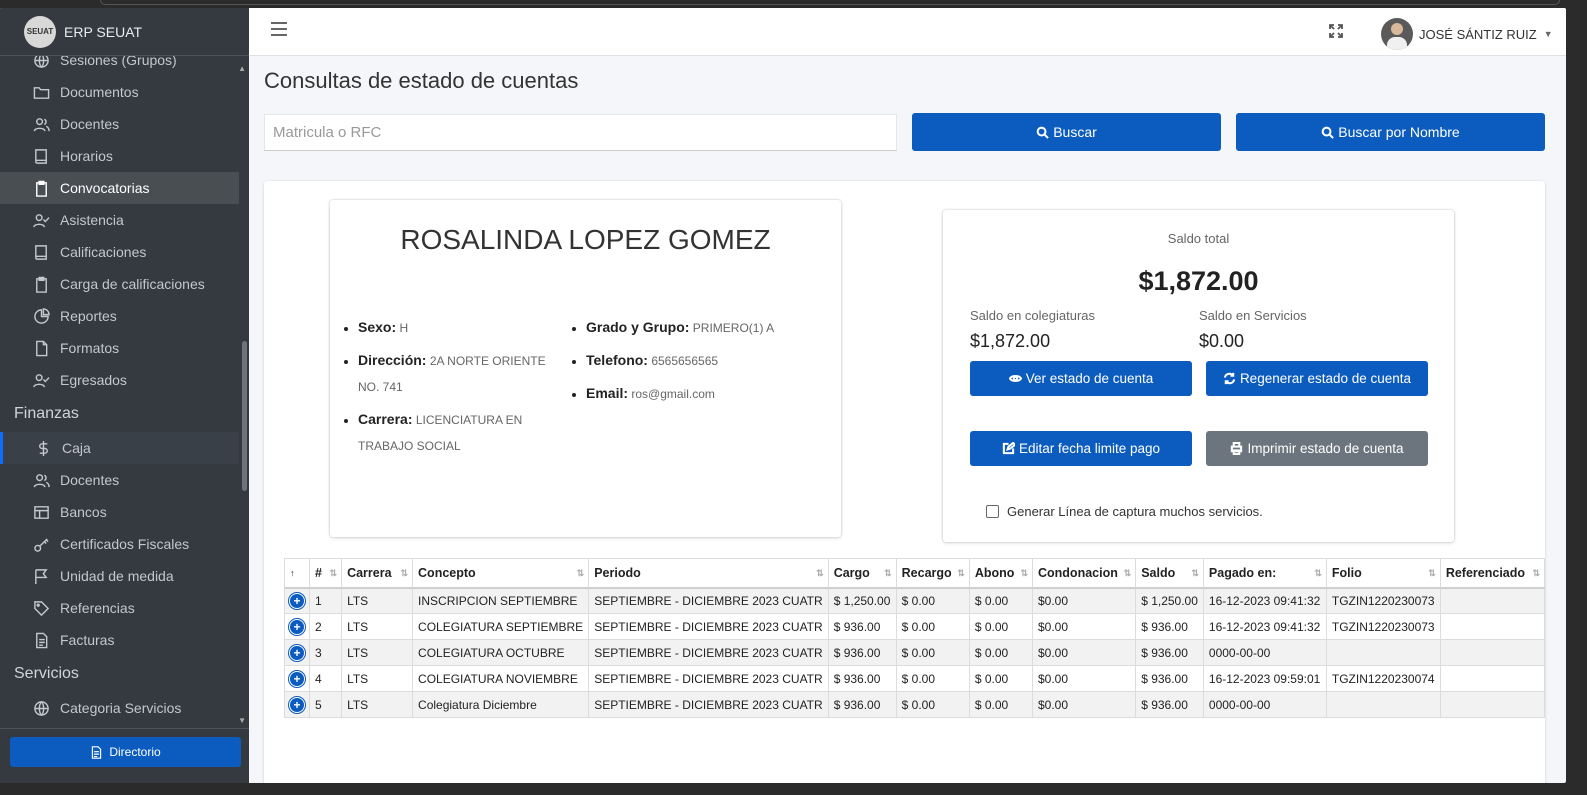 The width and height of the screenshot is (1587, 795). What do you see at coordinates (1317, 378) in the screenshot?
I see `regenerar-estado-button: Regenerar estado de cuenta` at bounding box center [1317, 378].